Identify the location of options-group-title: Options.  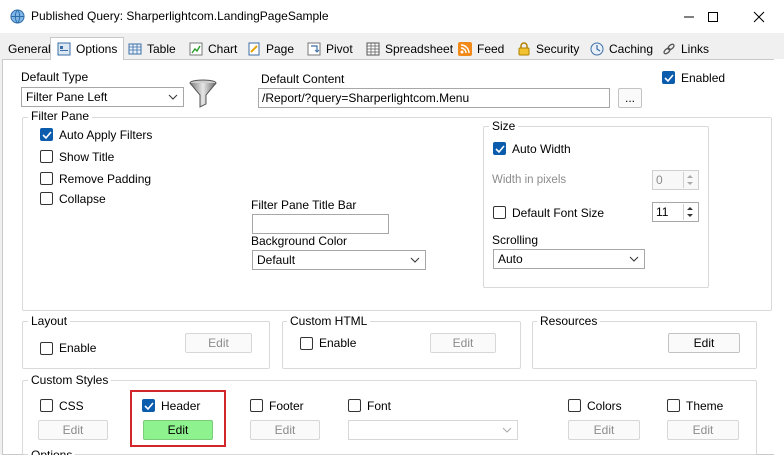
(52, 451).